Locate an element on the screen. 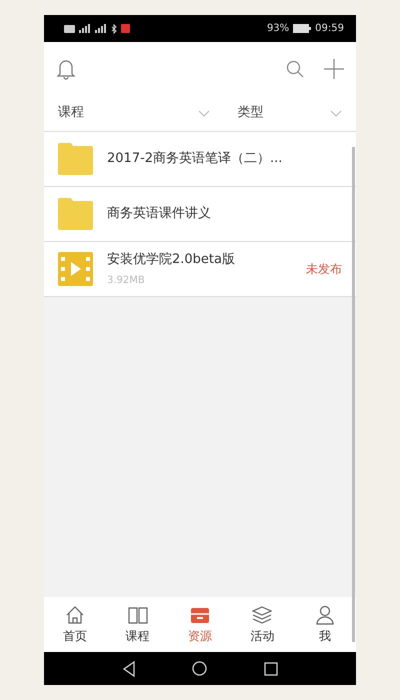 The height and width of the screenshot is (700, 400). filter-dropdown: 类型 is located at coordinates (290, 113).